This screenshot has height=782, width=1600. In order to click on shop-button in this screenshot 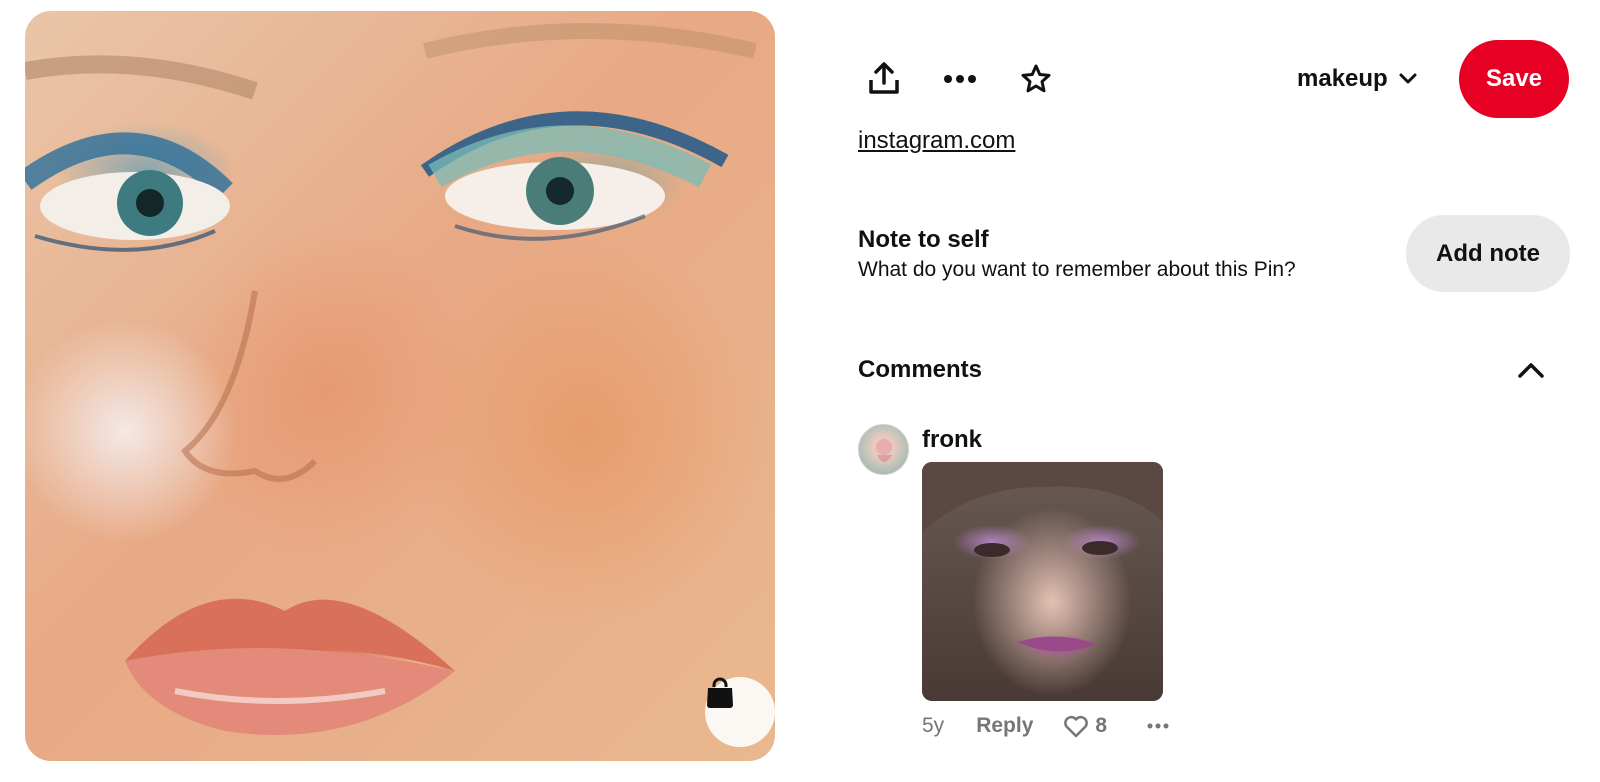, I will do `click(740, 712)`.